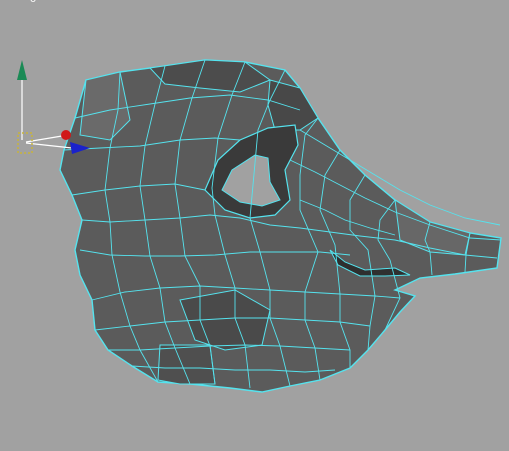  Describe the element at coordinates (66, 135) in the screenshot. I see `z-axis-handle` at that location.